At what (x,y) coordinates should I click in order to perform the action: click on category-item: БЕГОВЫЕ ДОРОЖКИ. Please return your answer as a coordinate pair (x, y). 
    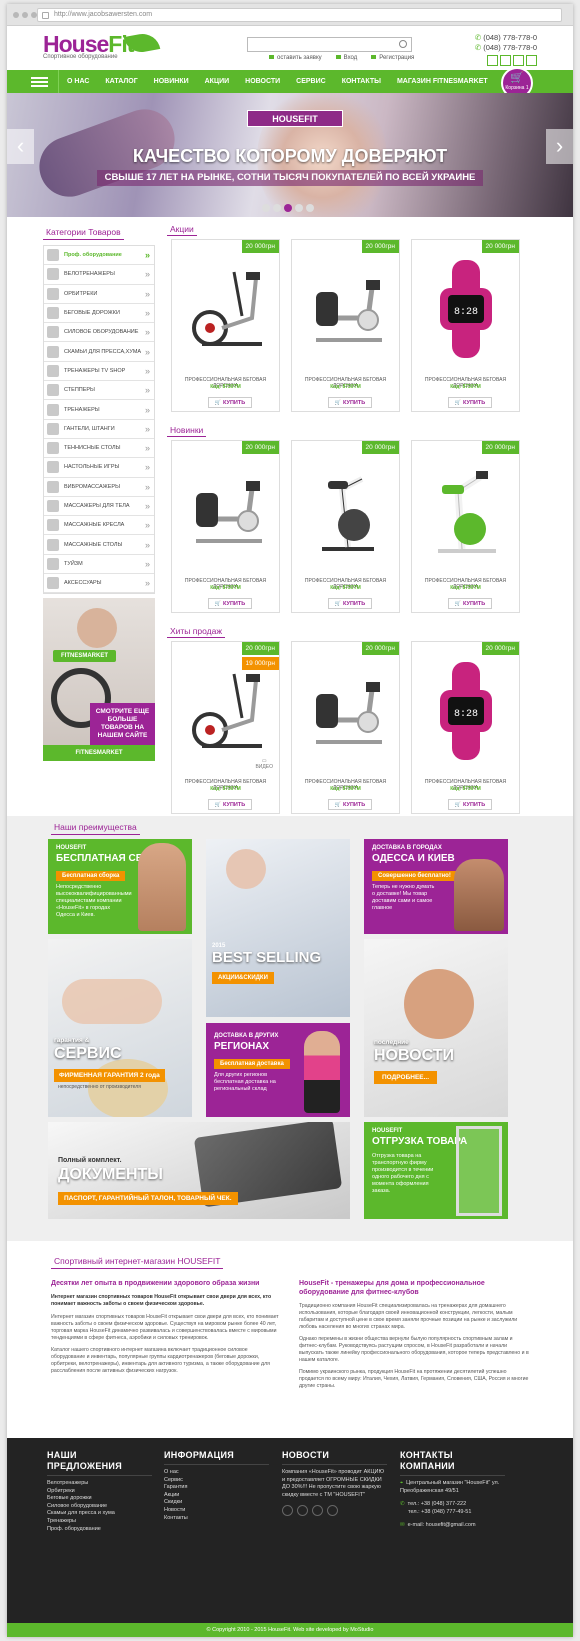
    Looking at the image, I should click on (99, 314).